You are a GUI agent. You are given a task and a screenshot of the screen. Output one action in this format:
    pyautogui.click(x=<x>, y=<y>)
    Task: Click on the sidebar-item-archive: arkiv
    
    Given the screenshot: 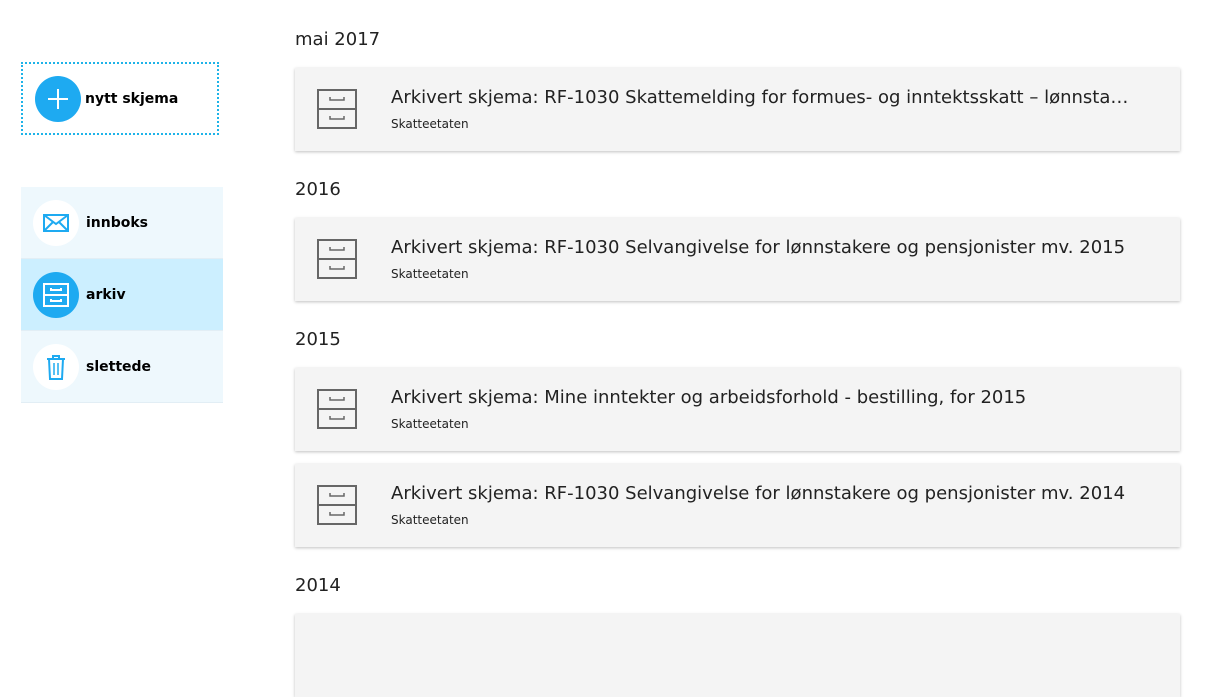 What is the action you would take?
    pyautogui.click(x=122, y=295)
    